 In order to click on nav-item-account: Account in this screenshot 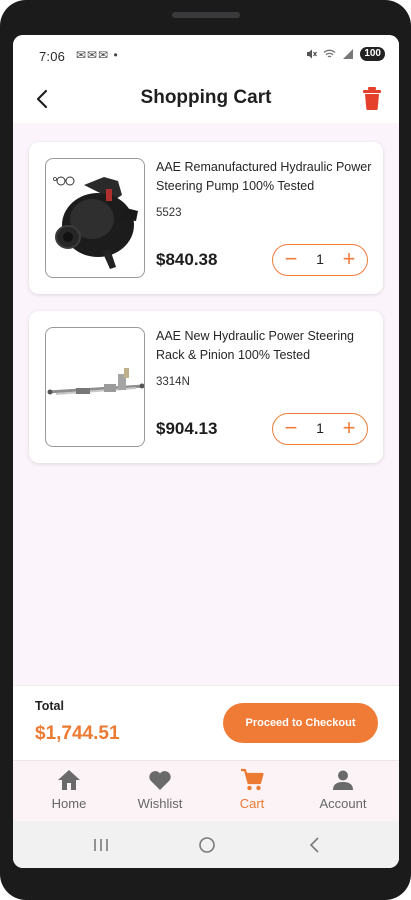, I will do `click(343, 789)`.